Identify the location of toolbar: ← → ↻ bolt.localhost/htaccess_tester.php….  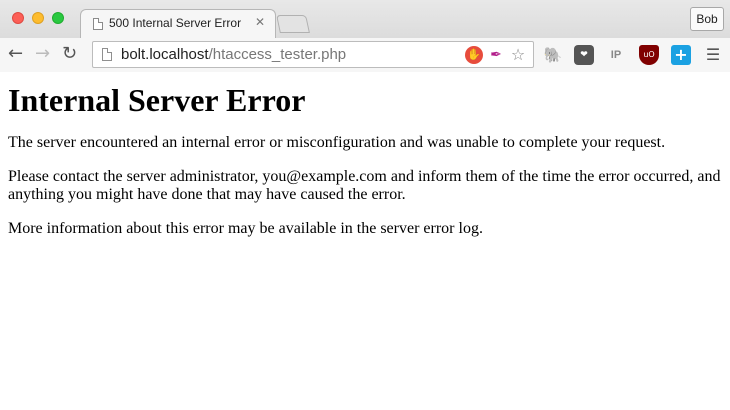
(365, 55).